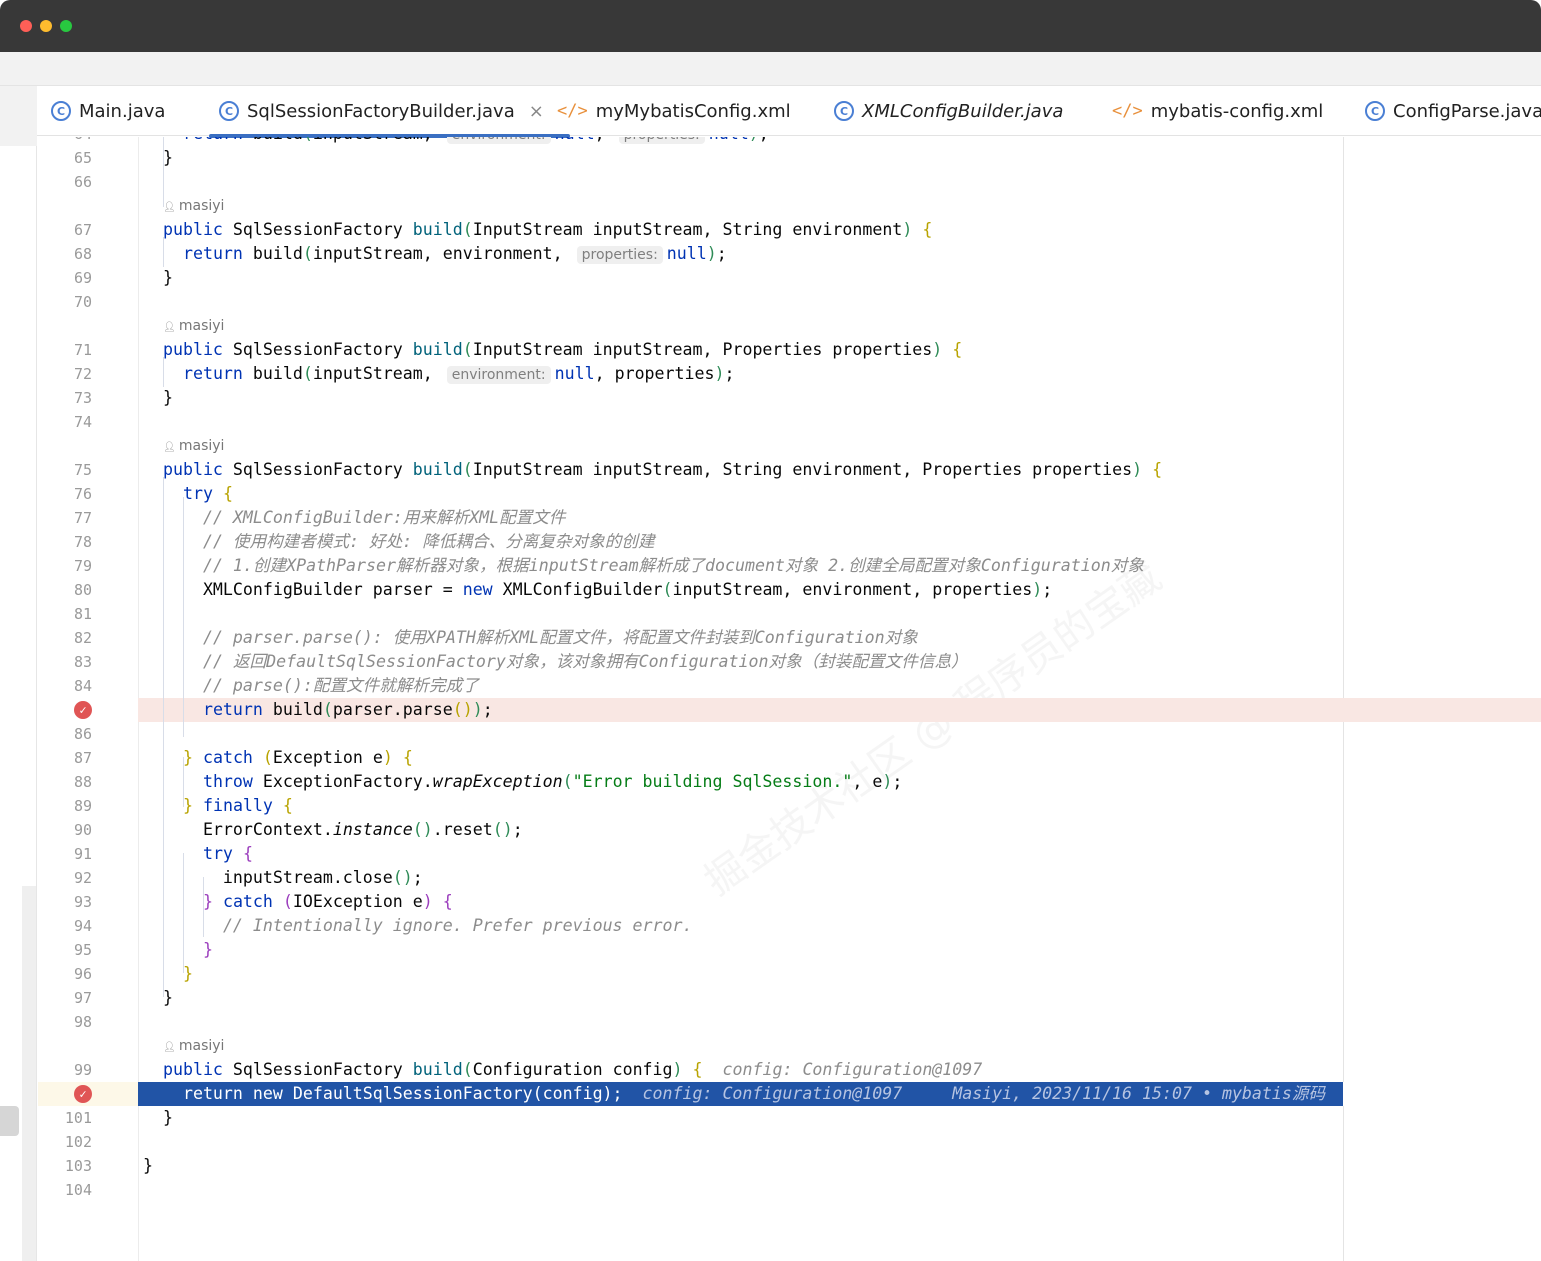  I want to click on tab-mybatis-config-xml: </> mybatis-config.xml, so click(1217, 111).